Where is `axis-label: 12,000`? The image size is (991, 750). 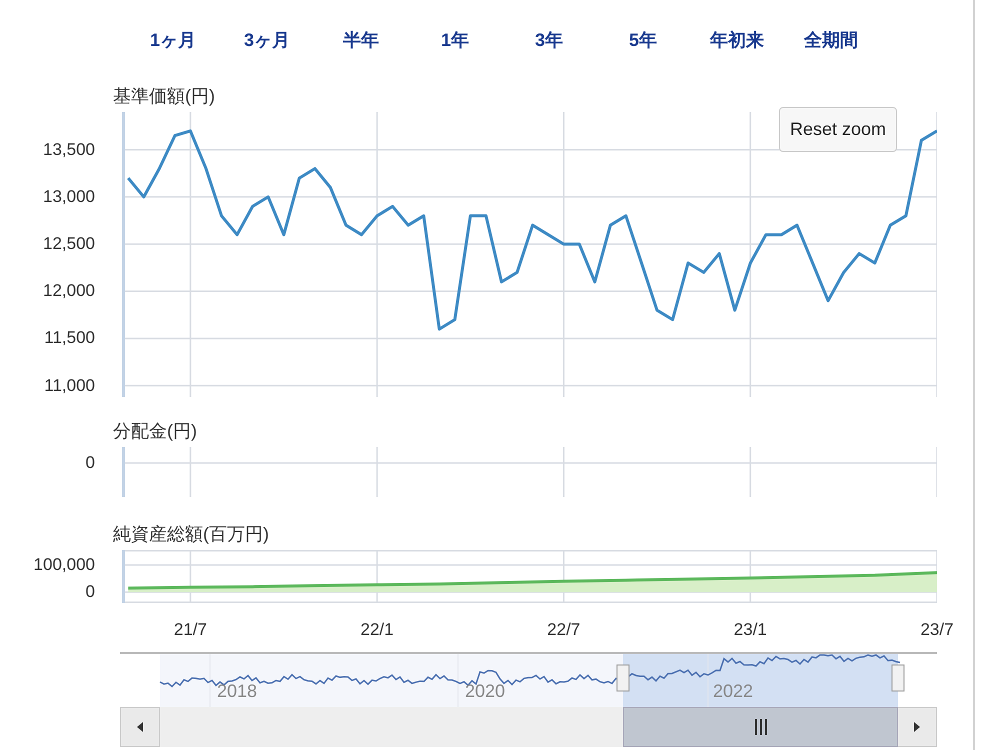
axis-label: 12,000 is located at coordinates (69, 291).